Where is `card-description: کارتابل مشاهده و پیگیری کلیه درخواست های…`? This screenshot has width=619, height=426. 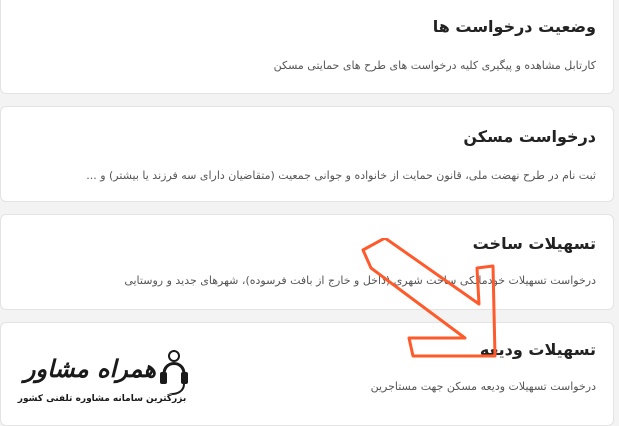 card-description: کارتابل مشاهده و پیگیری کلیه درخواست های… is located at coordinates (434, 65).